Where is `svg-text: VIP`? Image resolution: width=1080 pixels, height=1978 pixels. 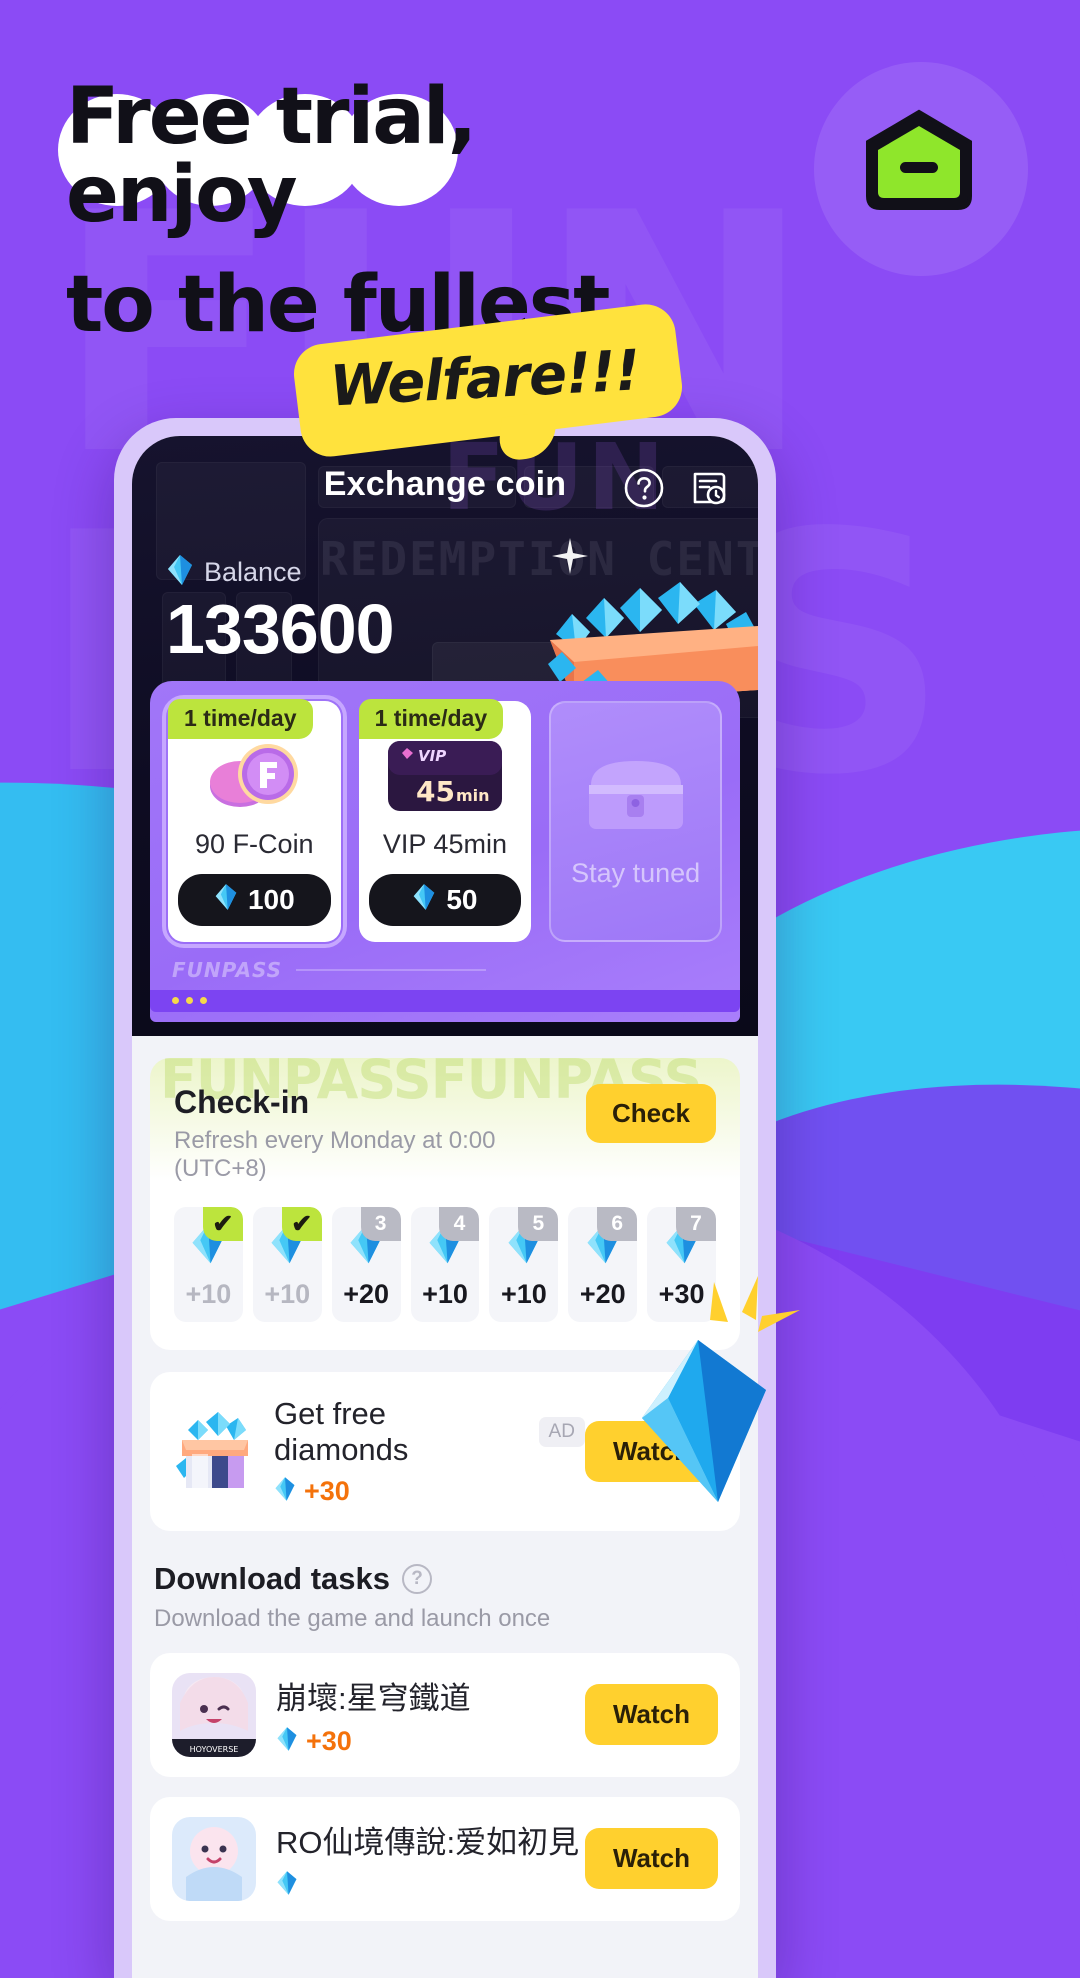
svg-text: VIP is located at coordinates (432, 756).